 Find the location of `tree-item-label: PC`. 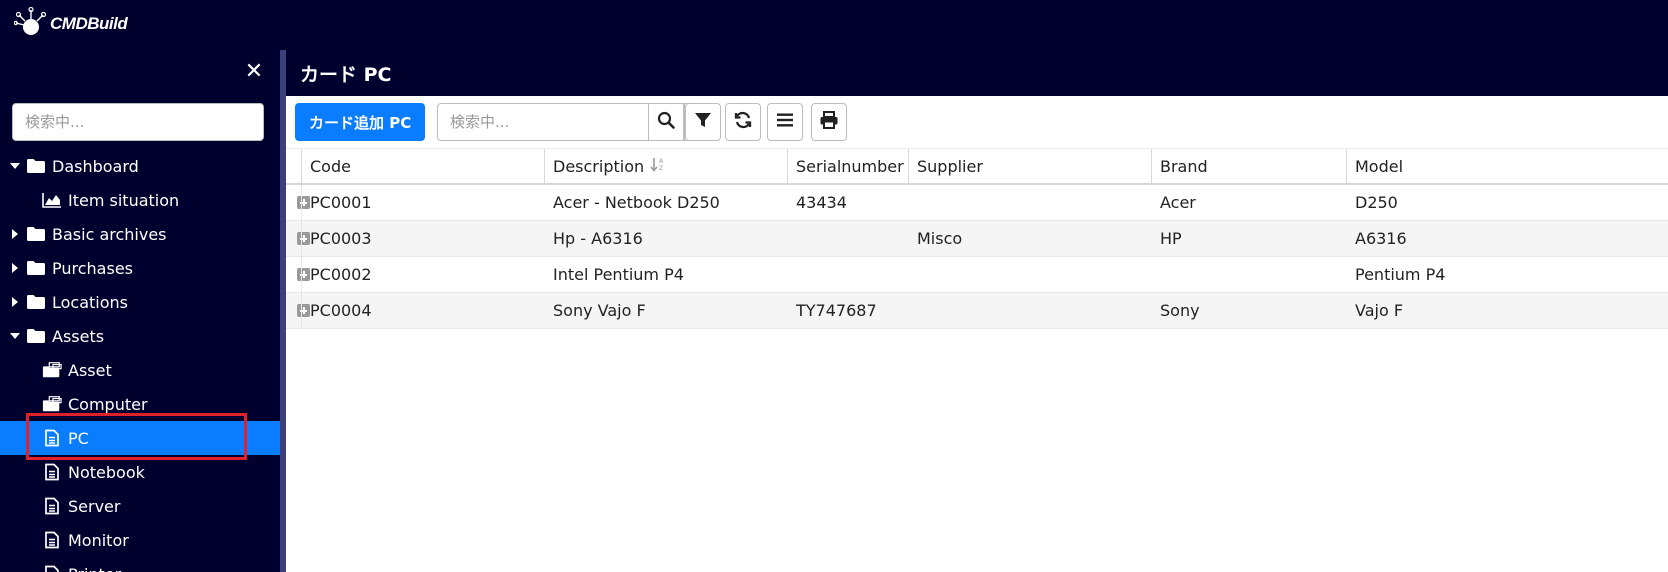

tree-item-label: PC is located at coordinates (78, 438).